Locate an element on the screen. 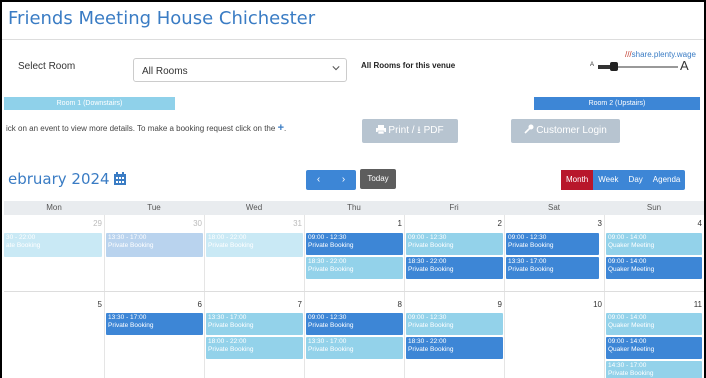 This screenshot has height=378, width=706. today-button: Today is located at coordinates (378, 179).